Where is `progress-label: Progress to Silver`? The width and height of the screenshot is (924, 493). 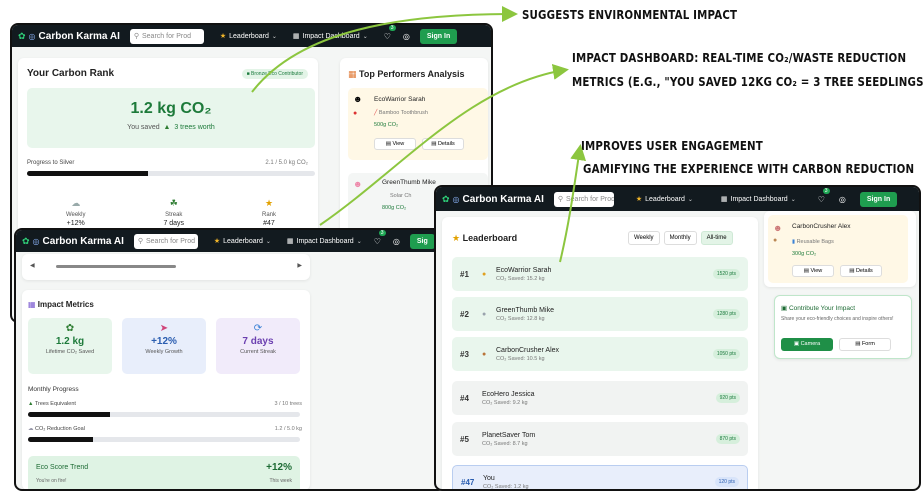 progress-label: Progress to Silver is located at coordinates (51, 163).